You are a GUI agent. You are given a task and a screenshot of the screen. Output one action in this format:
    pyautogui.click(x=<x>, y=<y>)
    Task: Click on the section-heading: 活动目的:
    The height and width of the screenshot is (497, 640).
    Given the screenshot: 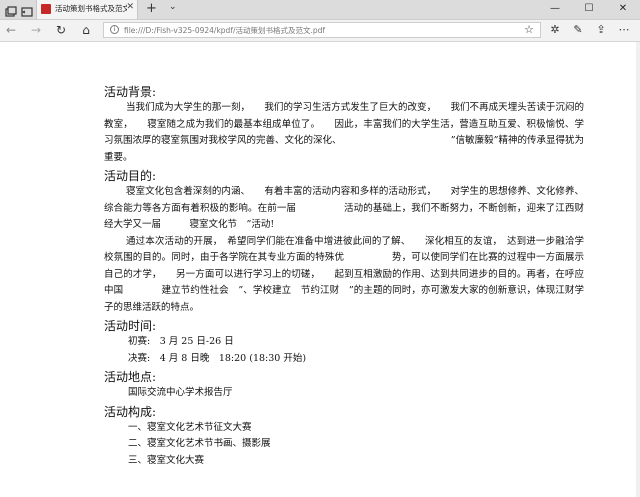 What is the action you would take?
    pyautogui.click(x=130, y=176)
    